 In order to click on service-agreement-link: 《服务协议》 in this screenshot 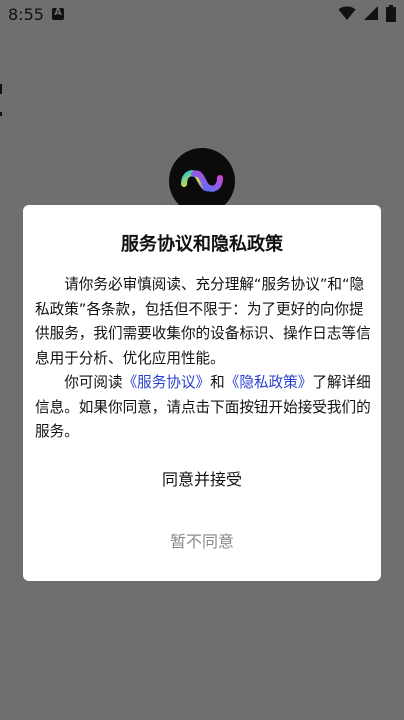, I will do `click(167, 382)`.